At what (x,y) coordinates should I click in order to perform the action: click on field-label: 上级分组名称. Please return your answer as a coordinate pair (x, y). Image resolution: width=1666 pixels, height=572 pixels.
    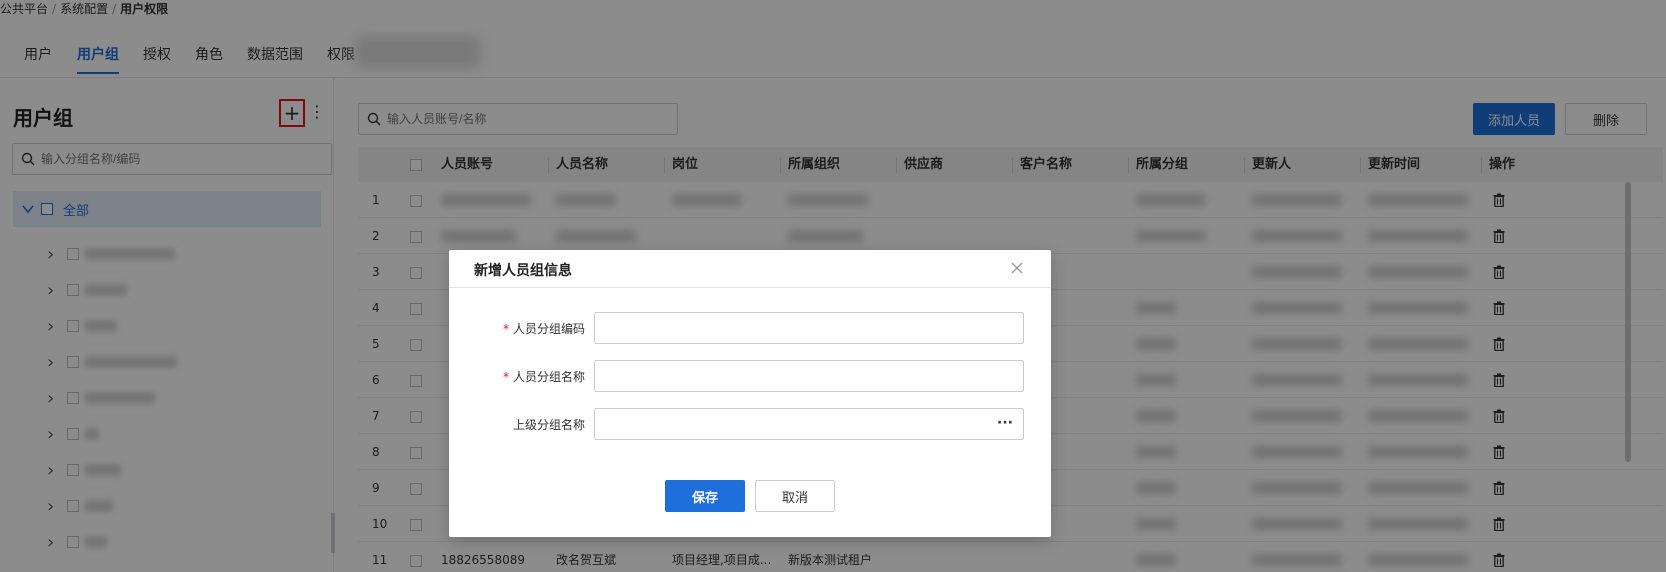
    Looking at the image, I should click on (548, 425).